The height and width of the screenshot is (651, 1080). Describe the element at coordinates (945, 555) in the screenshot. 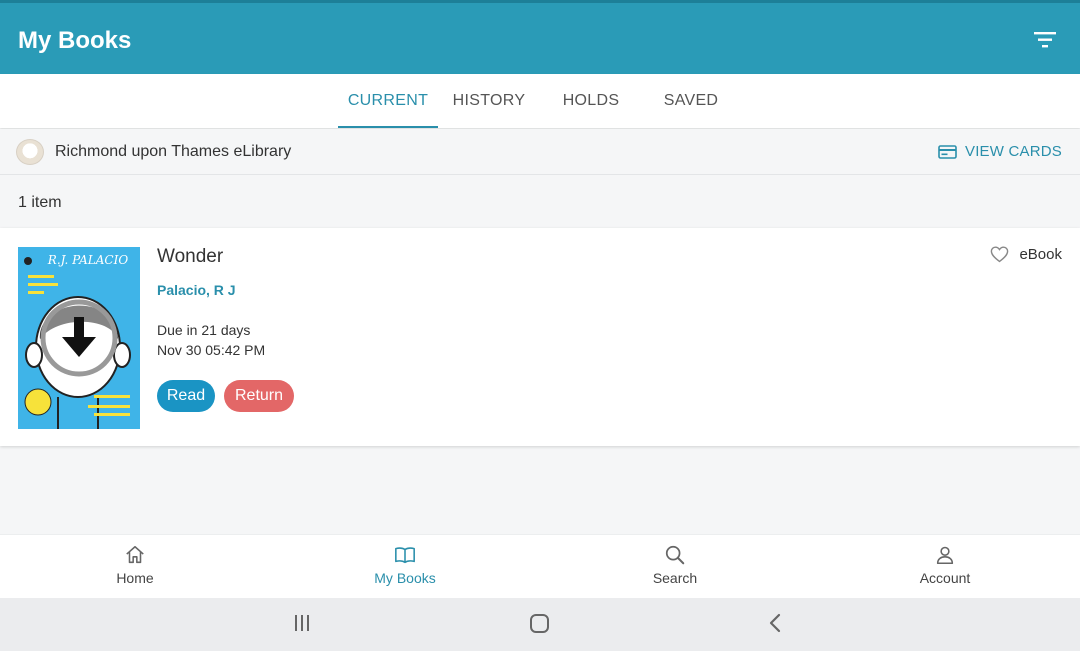

I see `account-icon` at that location.